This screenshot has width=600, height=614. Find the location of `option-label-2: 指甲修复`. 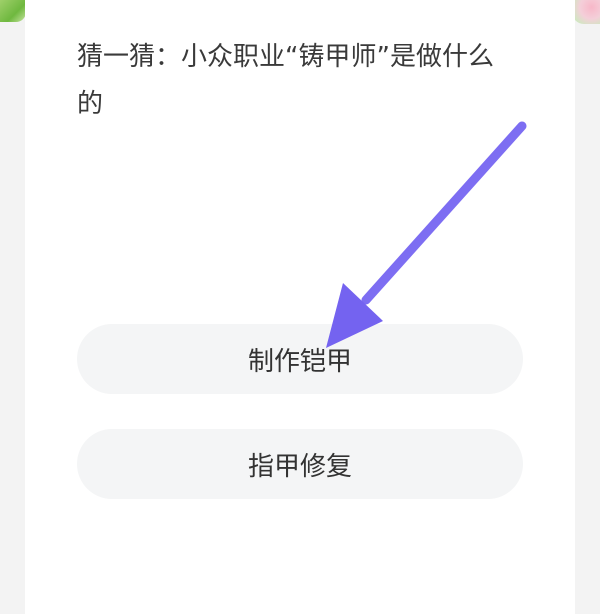

option-label-2: 指甲修复 is located at coordinates (299, 466).